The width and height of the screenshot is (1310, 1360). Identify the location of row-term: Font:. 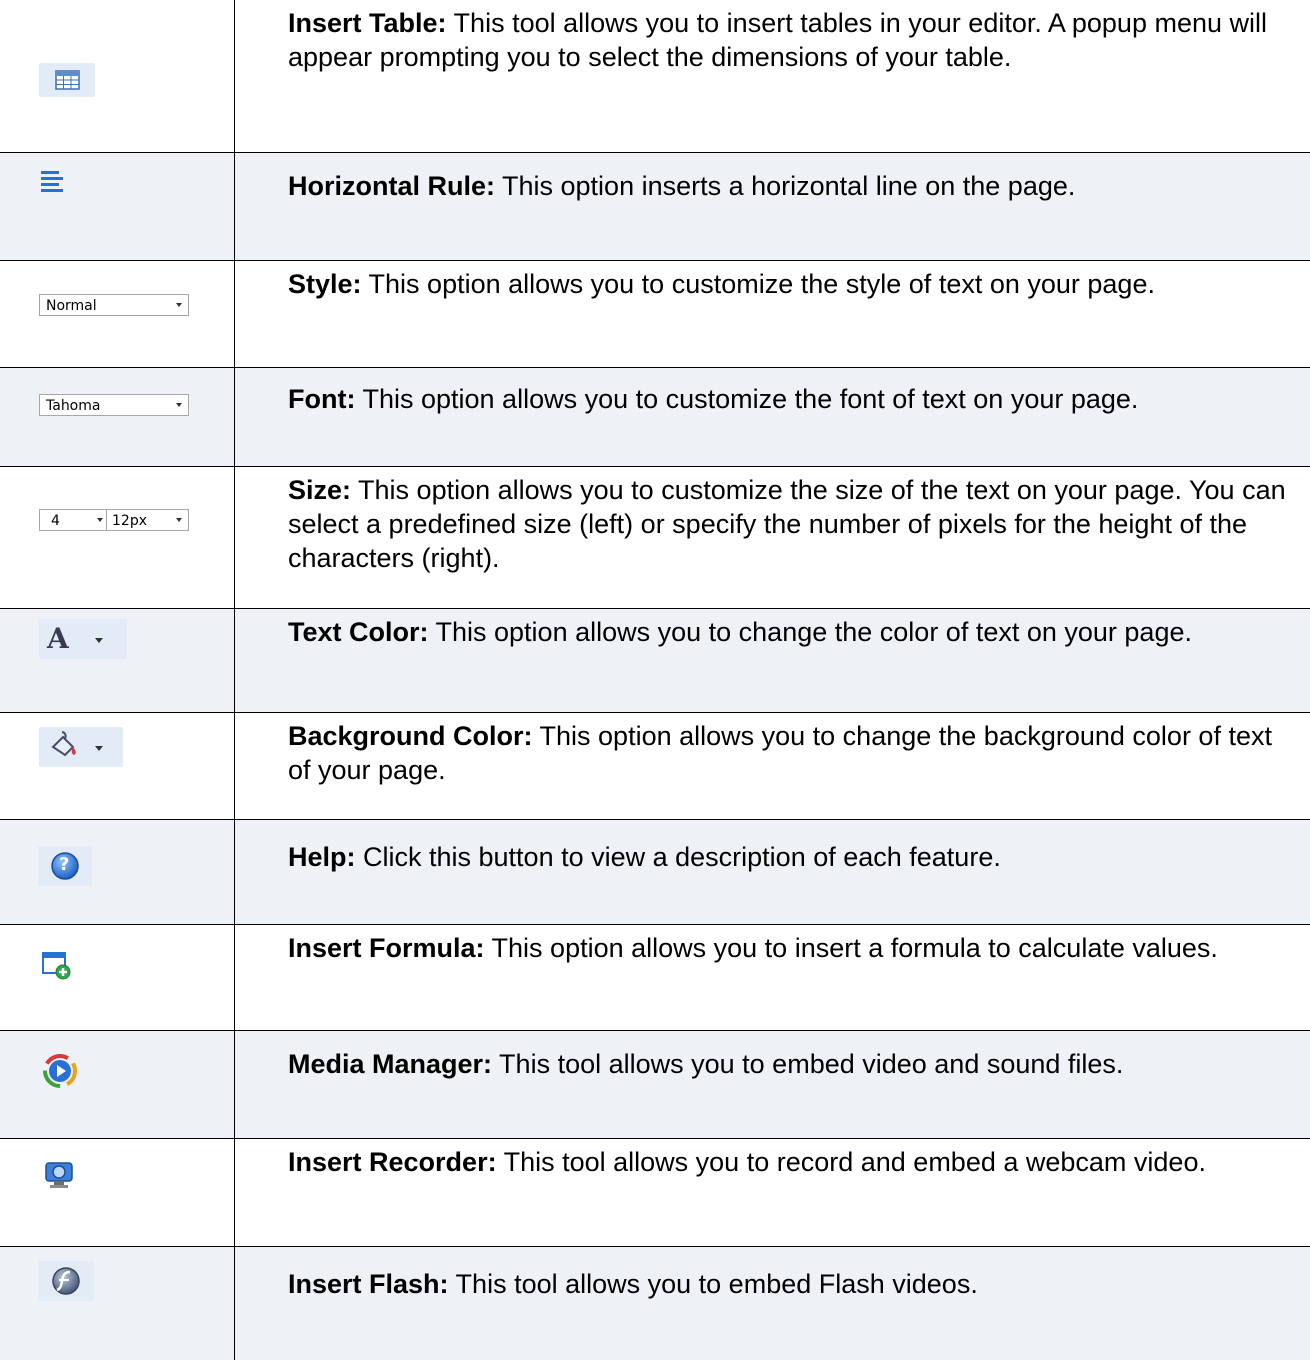
(322, 399).